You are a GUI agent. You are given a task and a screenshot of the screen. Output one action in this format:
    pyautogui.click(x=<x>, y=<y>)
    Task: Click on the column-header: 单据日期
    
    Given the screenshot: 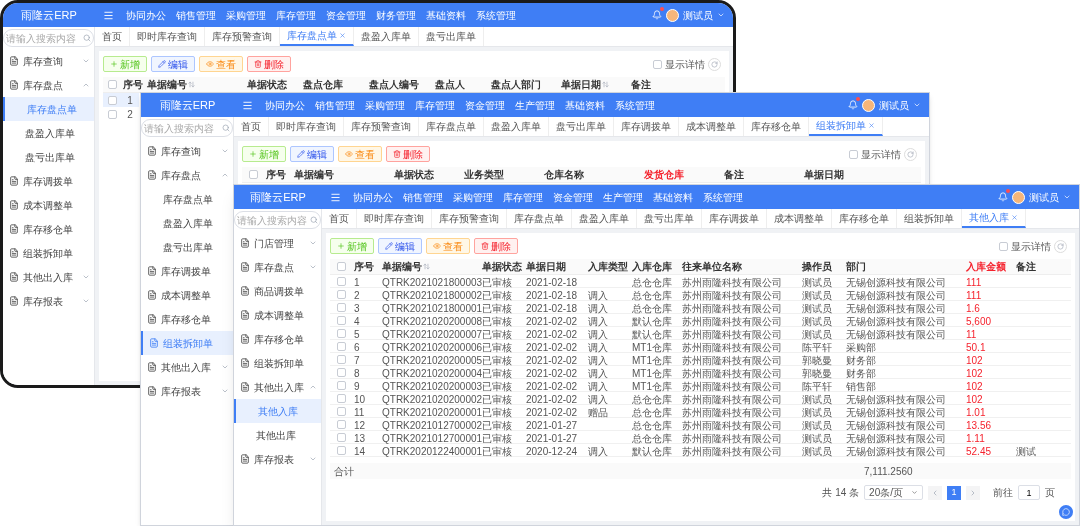 What is the action you would take?
    pyautogui.click(x=585, y=84)
    